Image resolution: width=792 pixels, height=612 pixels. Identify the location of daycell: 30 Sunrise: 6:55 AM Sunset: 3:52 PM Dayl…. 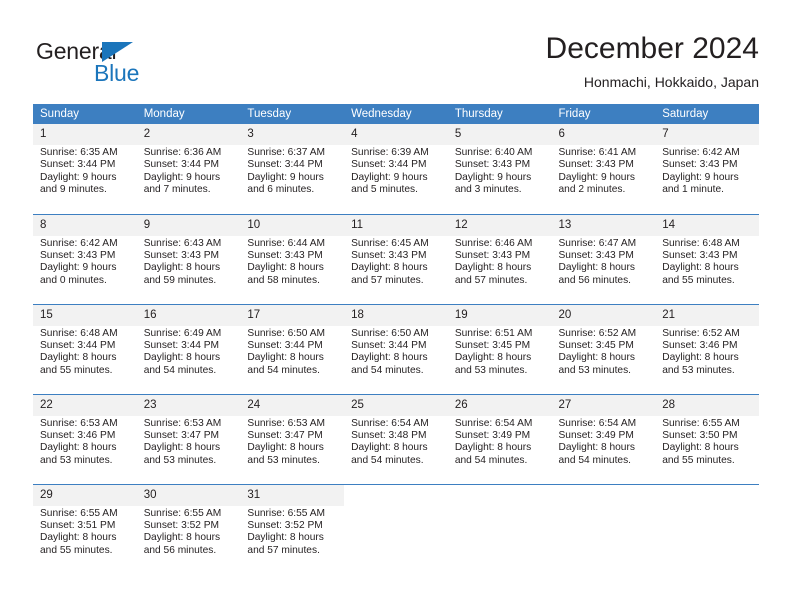
(188, 529).